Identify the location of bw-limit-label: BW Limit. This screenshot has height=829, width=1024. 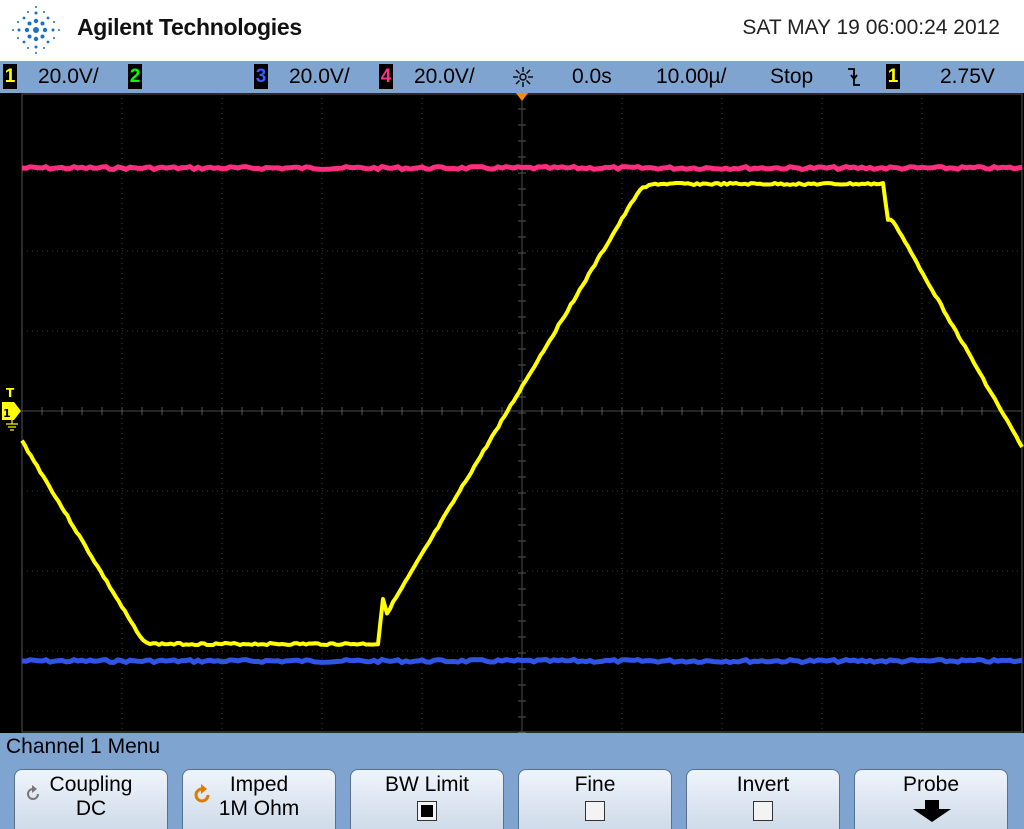
(427, 784).